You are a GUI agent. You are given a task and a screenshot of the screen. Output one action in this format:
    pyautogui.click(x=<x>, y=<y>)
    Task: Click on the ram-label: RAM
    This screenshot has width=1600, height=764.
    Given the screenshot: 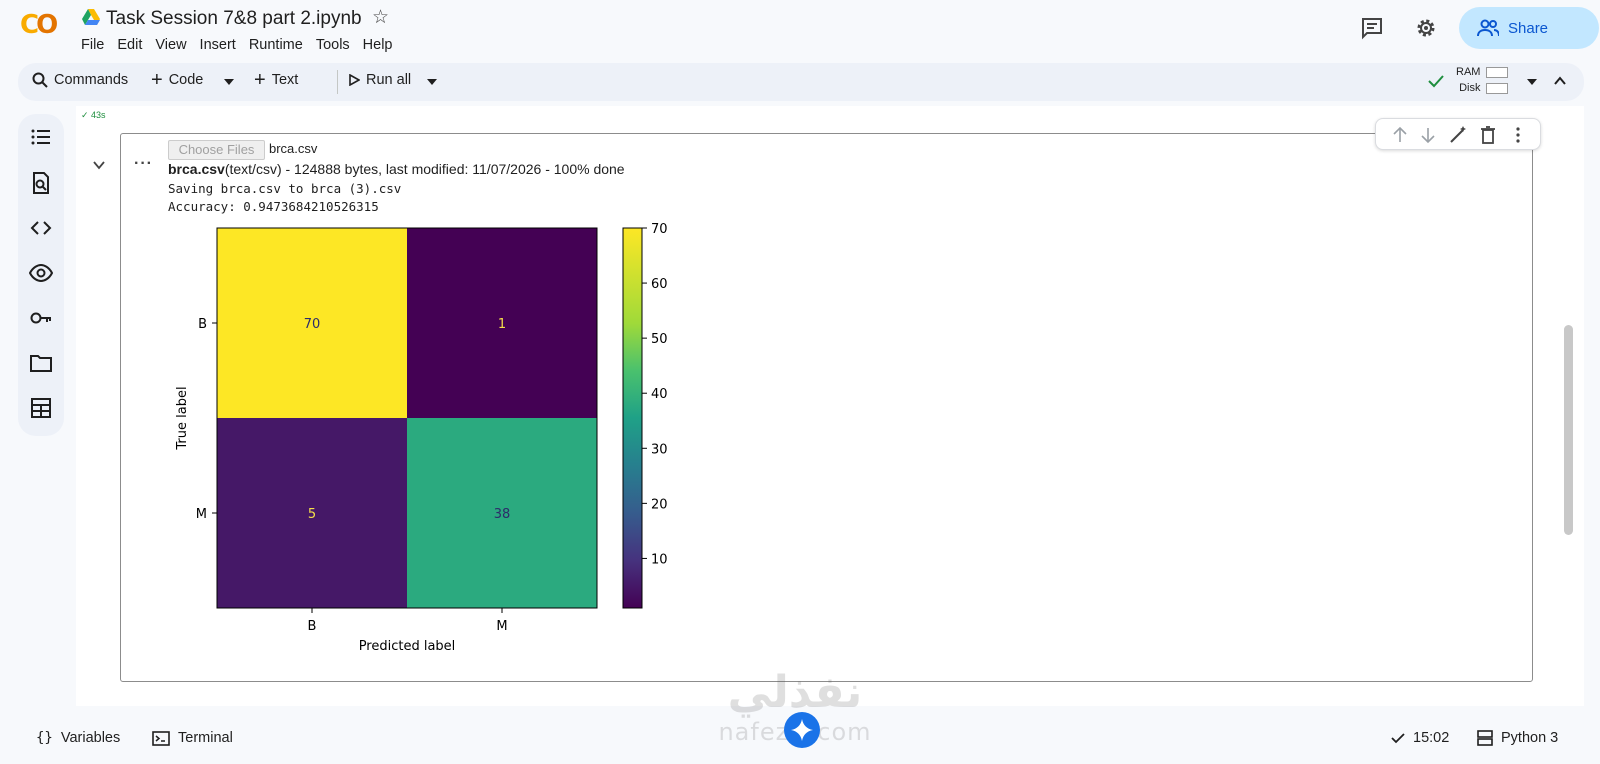 What is the action you would take?
    pyautogui.click(x=1468, y=72)
    